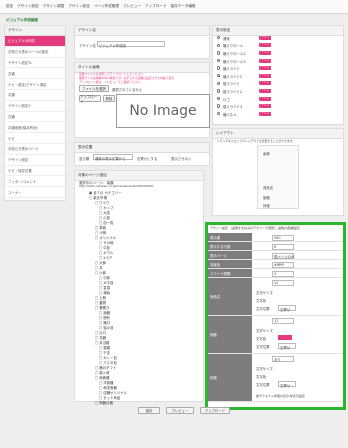  Describe the element at coordinates (181, 158) in the screenshot. I see `hide-check: 表示させない` at that location.